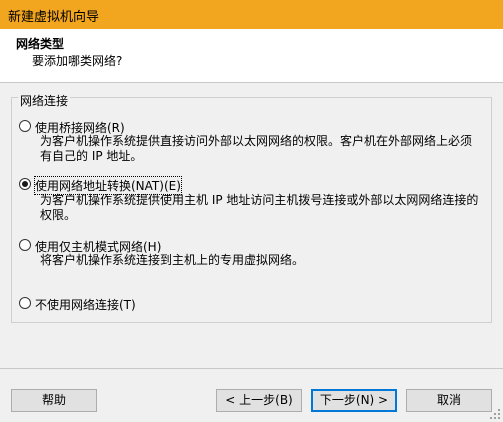 The height and width of the screenshot is (422, 503). Describe the element at coordinates (108, 185) in the screenshot. I see `nat-label: 使用网络地址转换(NAT)(E)` at that location.